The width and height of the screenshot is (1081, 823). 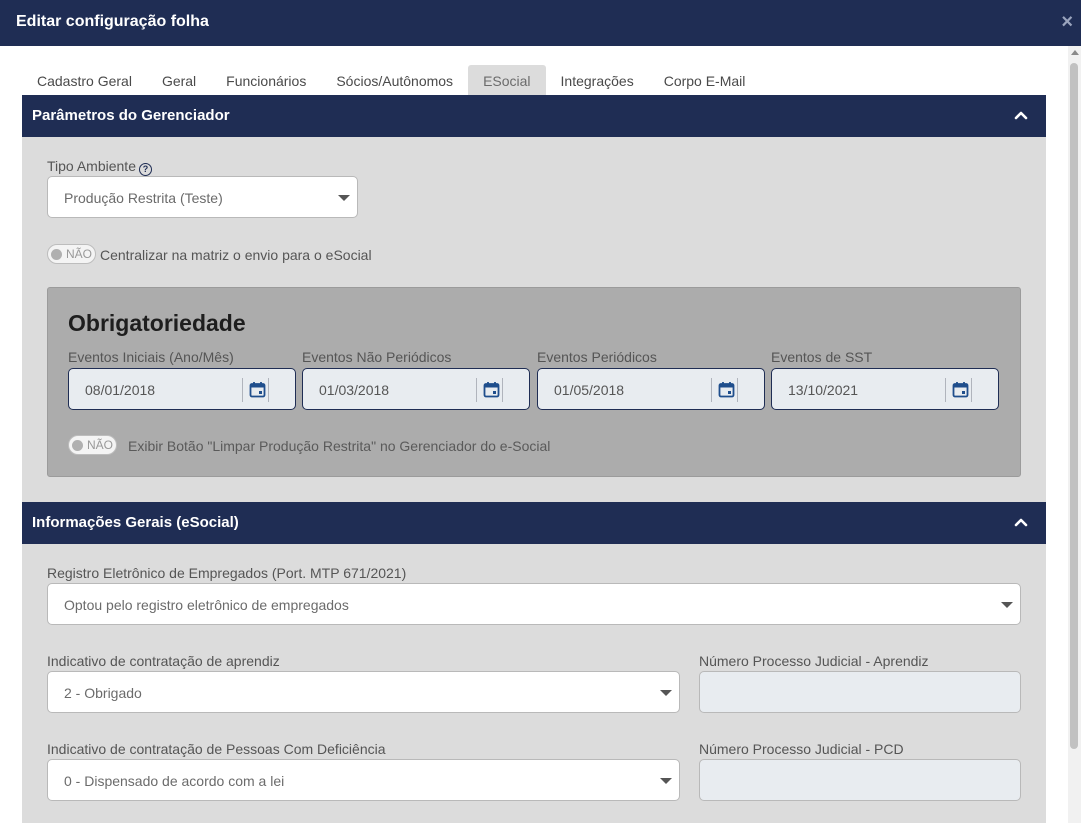 What do you see at coordinates (597, 80) in the screenshot?
I see `tab-integracoes: Integrações` at bounding box center [597, 80].